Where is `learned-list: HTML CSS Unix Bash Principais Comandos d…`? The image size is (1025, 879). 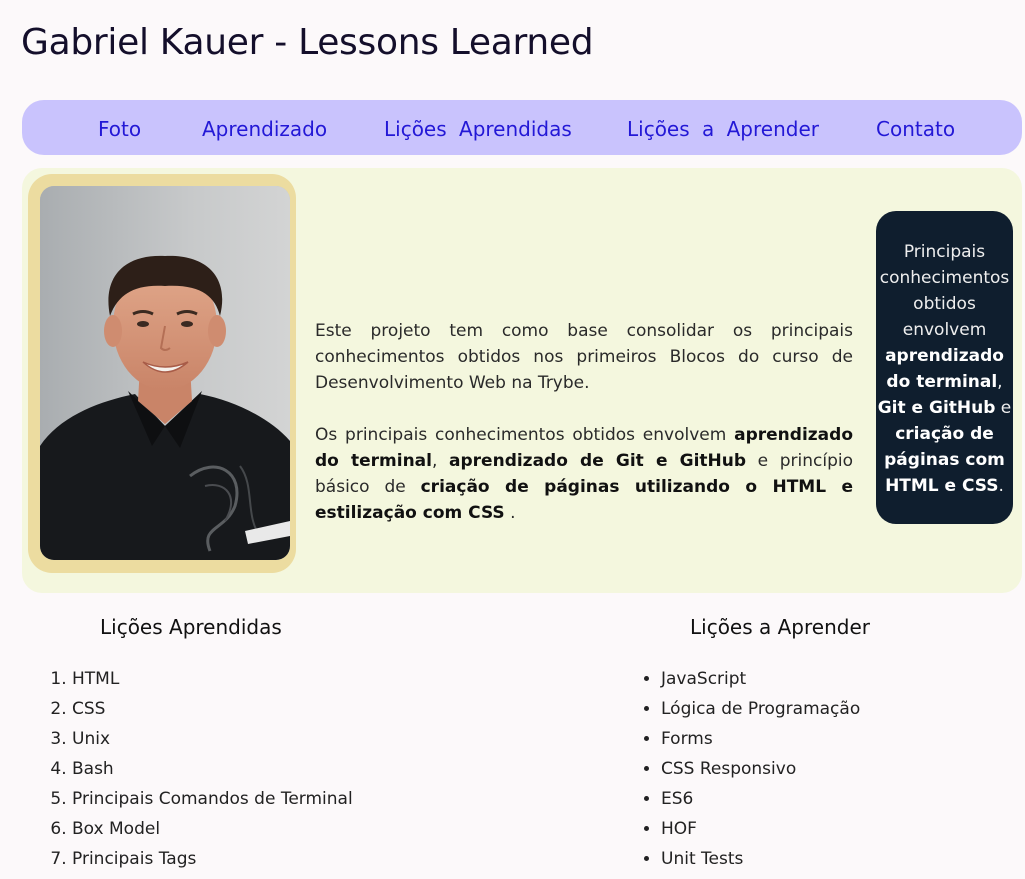 learned-list: HTML CSS Unix Bash Principais Comandos d… is located at coordinates (201, 769).